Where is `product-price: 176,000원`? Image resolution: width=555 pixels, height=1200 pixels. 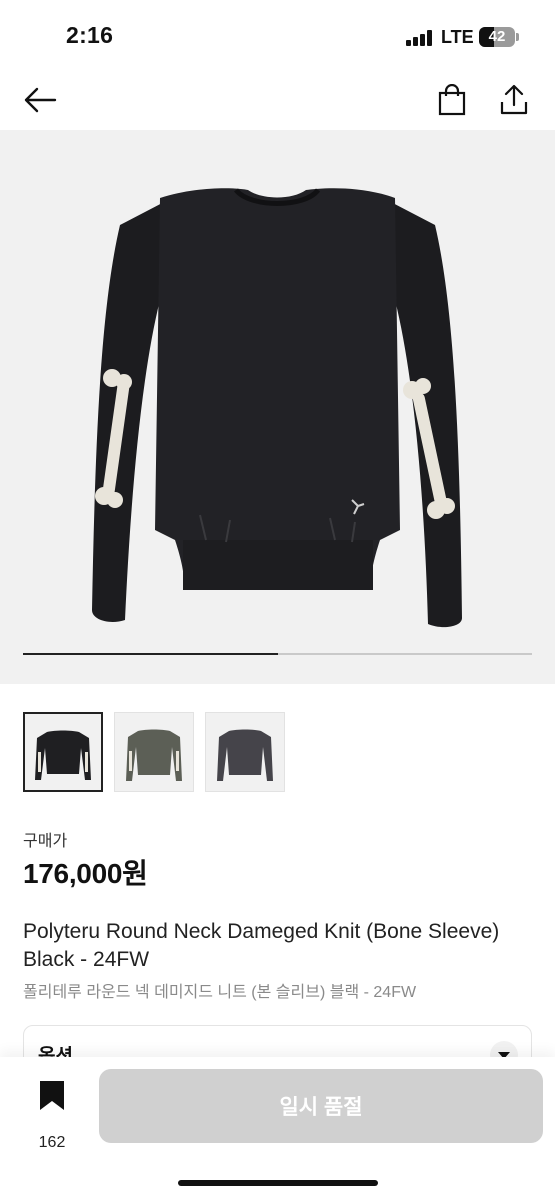
product-price: 176,000원 is located at coordinates (85, 873).